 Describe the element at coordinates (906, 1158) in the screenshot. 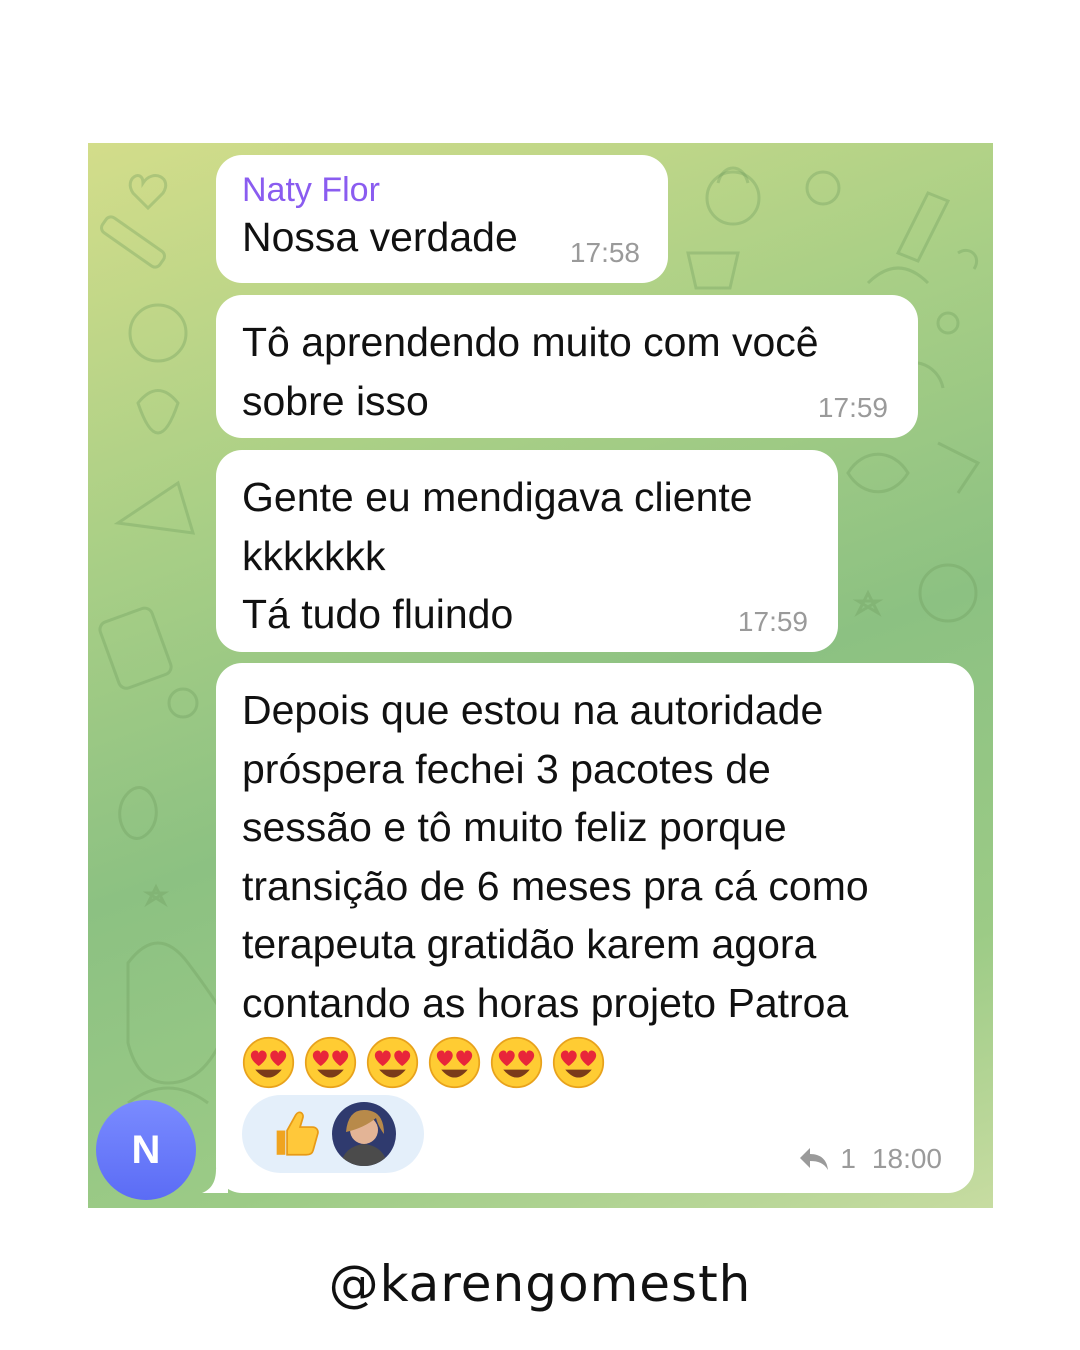

I see `message-time: 18:00` at that location.